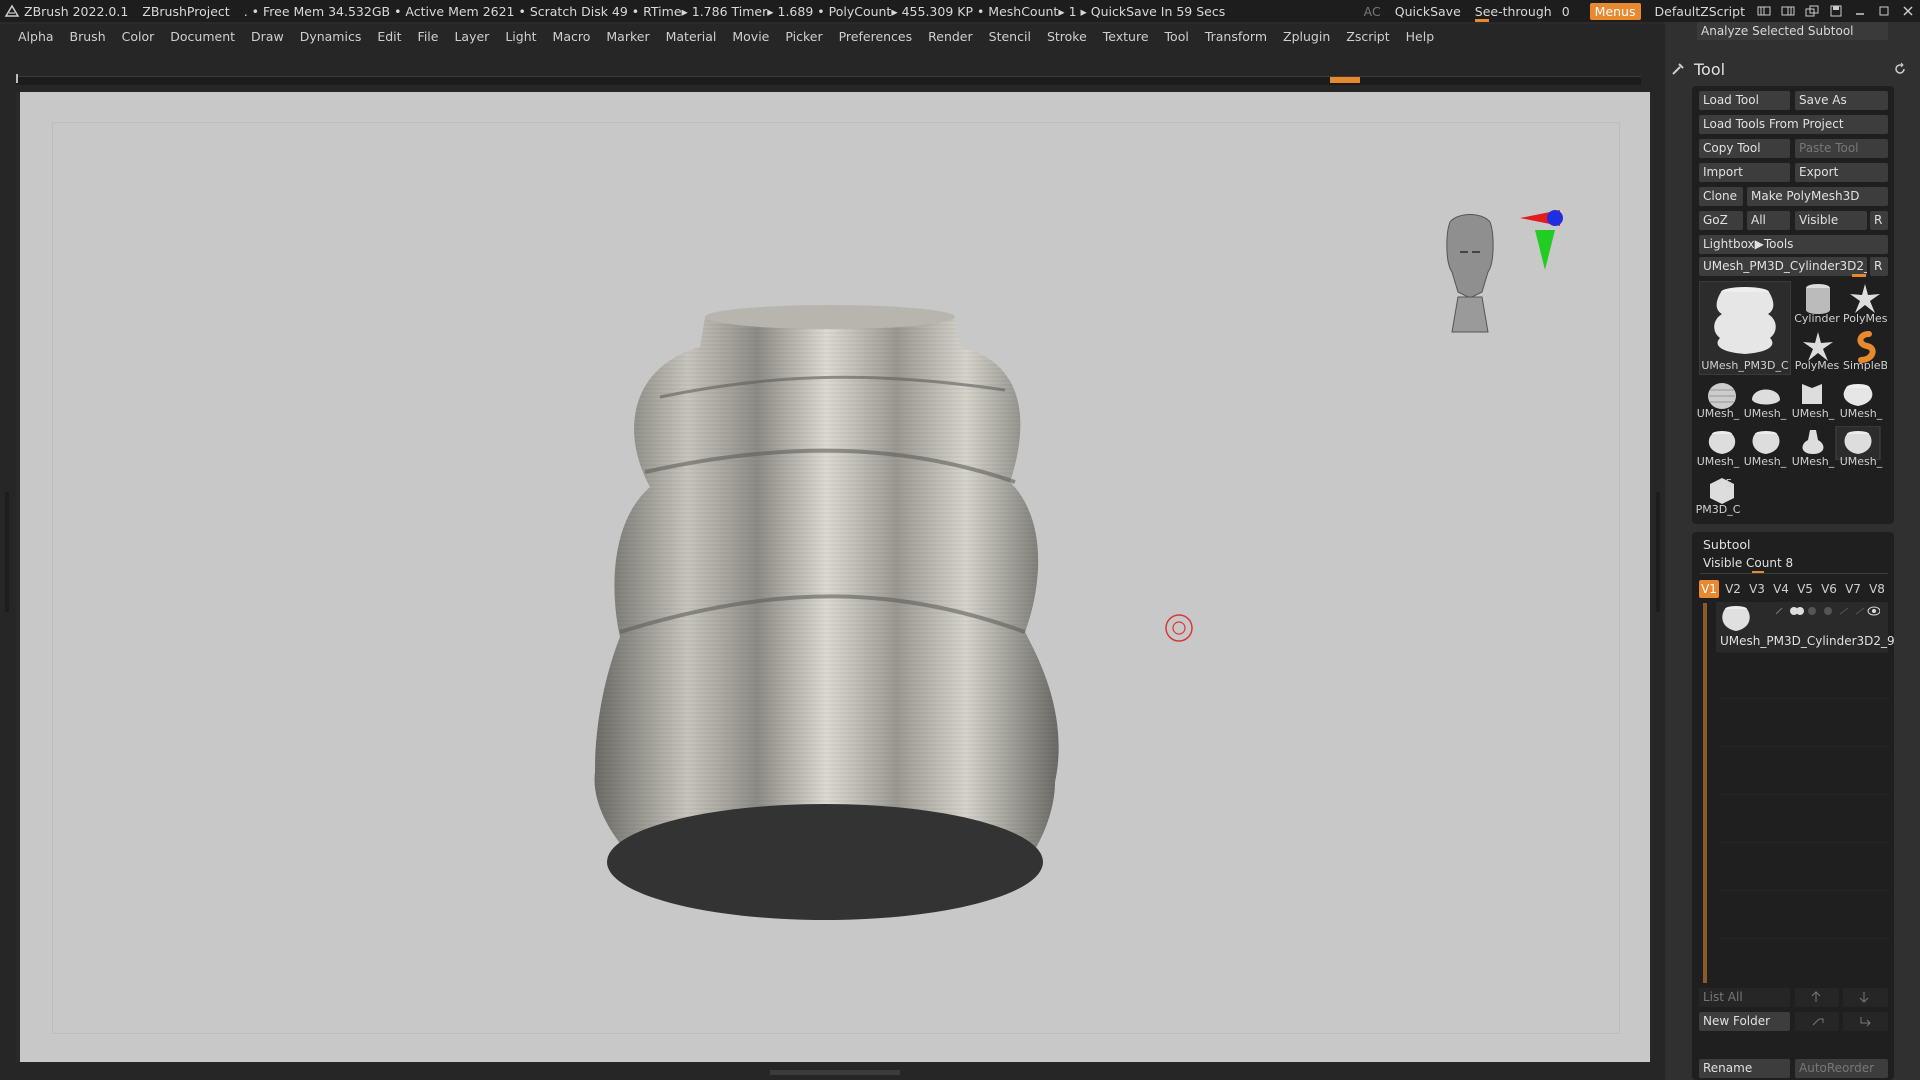 This screenshot has width=1920, height=1080. I want to click on move-up-button, so click(1817, 997).